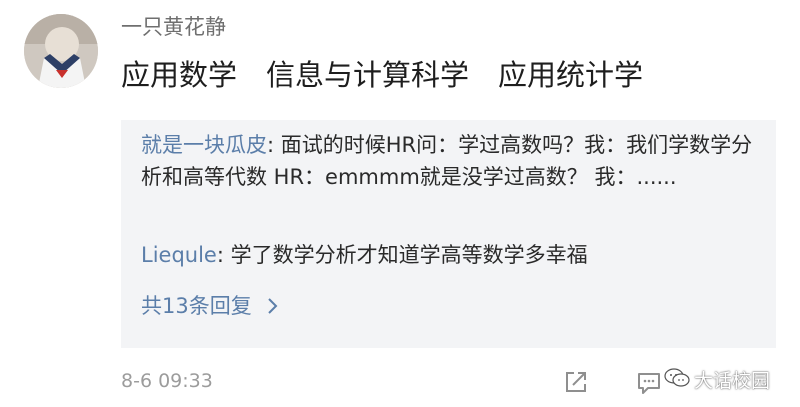  I want to click on reply-text: 学了数学分析才知道学高等数学多幸福, so click(409, 255).